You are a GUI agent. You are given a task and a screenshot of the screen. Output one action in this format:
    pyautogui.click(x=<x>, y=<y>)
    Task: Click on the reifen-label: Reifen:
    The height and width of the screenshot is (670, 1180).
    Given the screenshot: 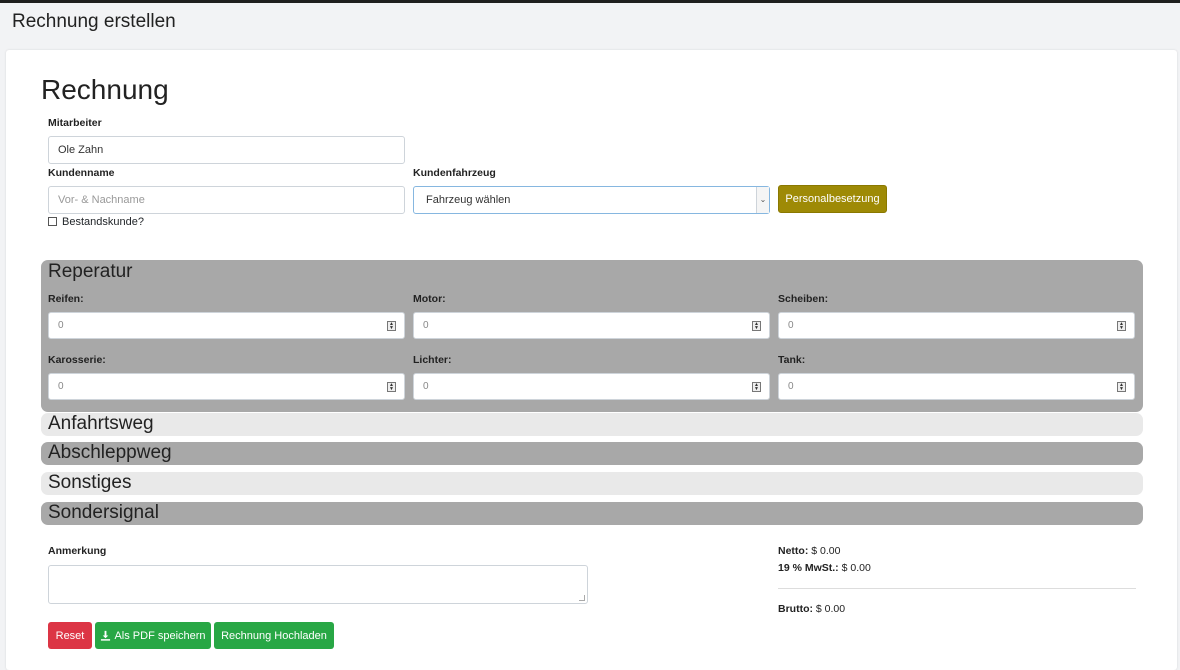 What is the action you would take?
    pyautogui.click(x=66, y=299)
    